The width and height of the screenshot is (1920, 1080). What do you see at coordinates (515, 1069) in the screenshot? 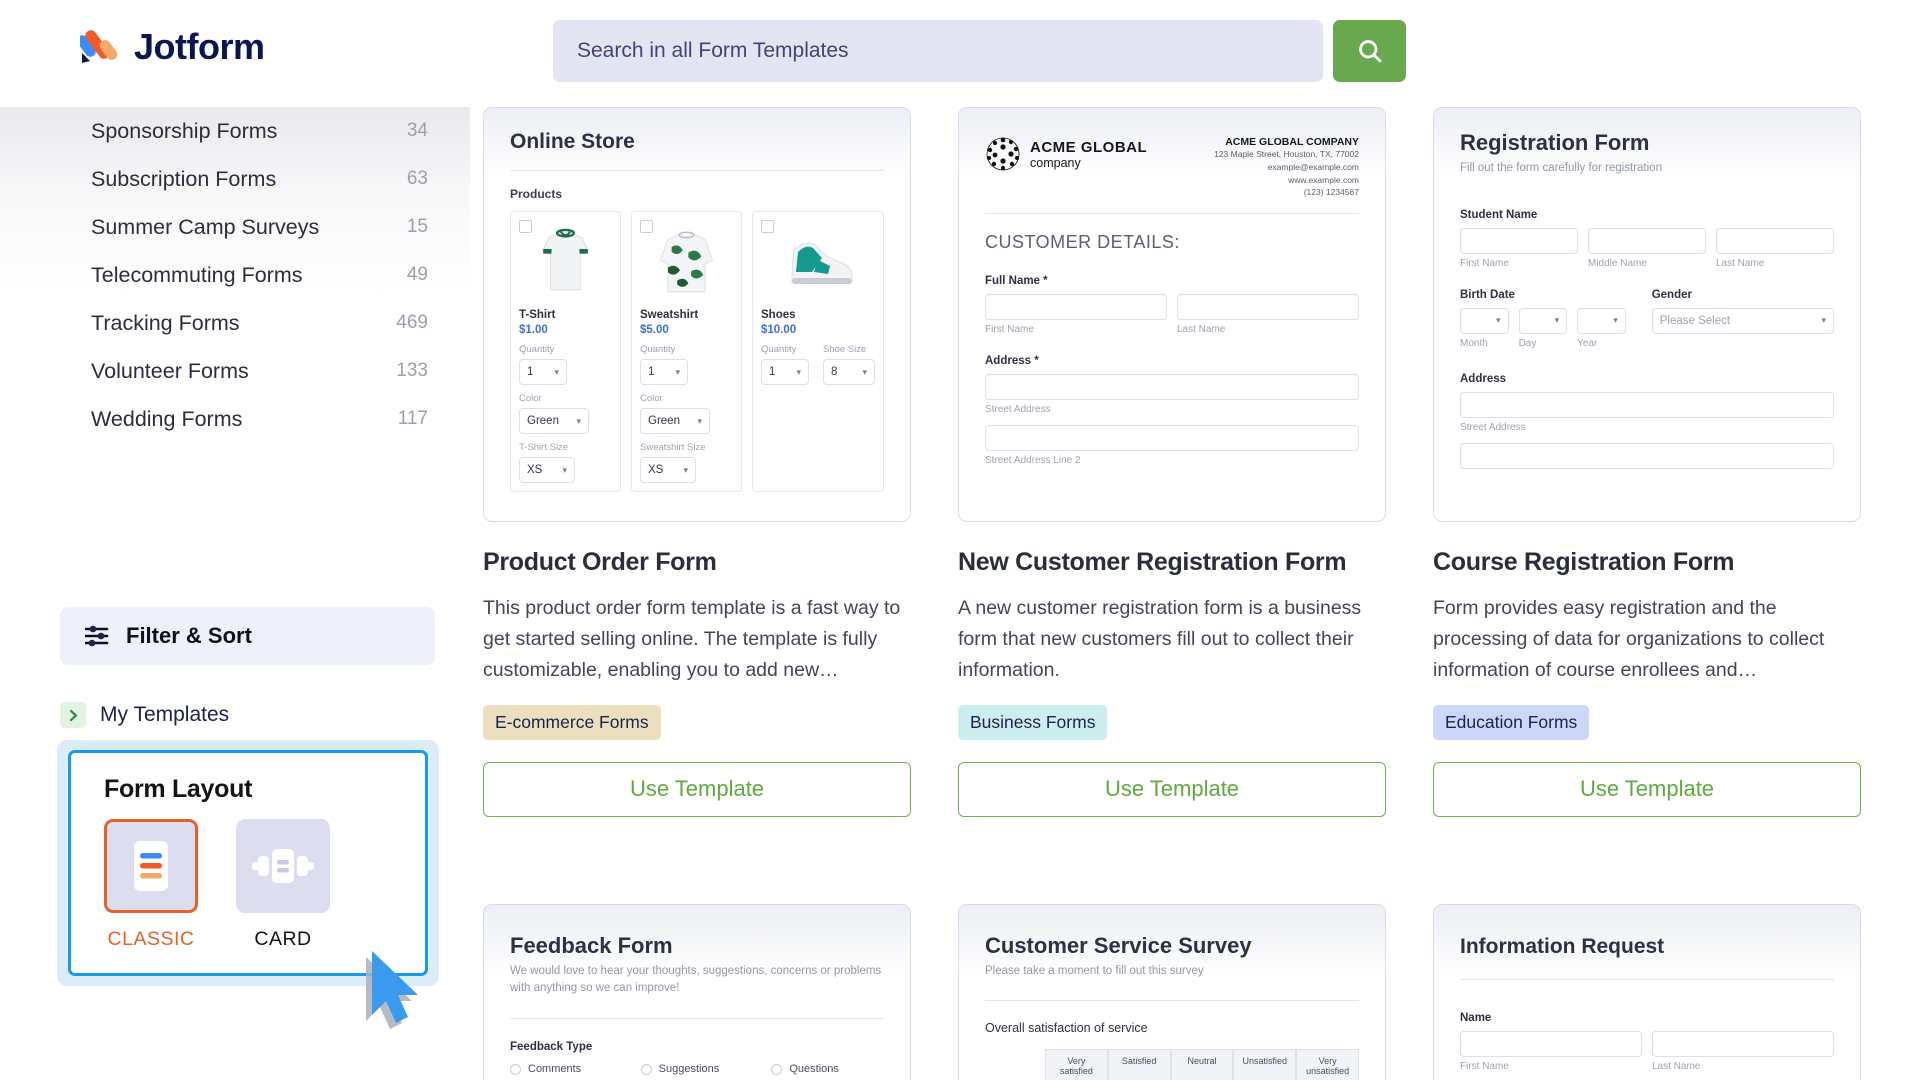
I see `radio-comments` at bounding box center [515, 1069].